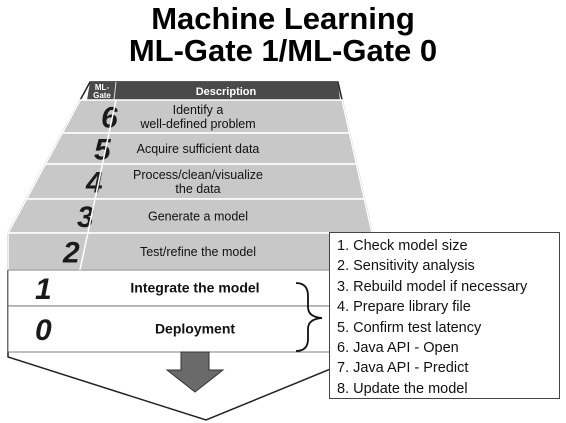  I want to click on gate-3-description: Generate a model, so click(198, 217).